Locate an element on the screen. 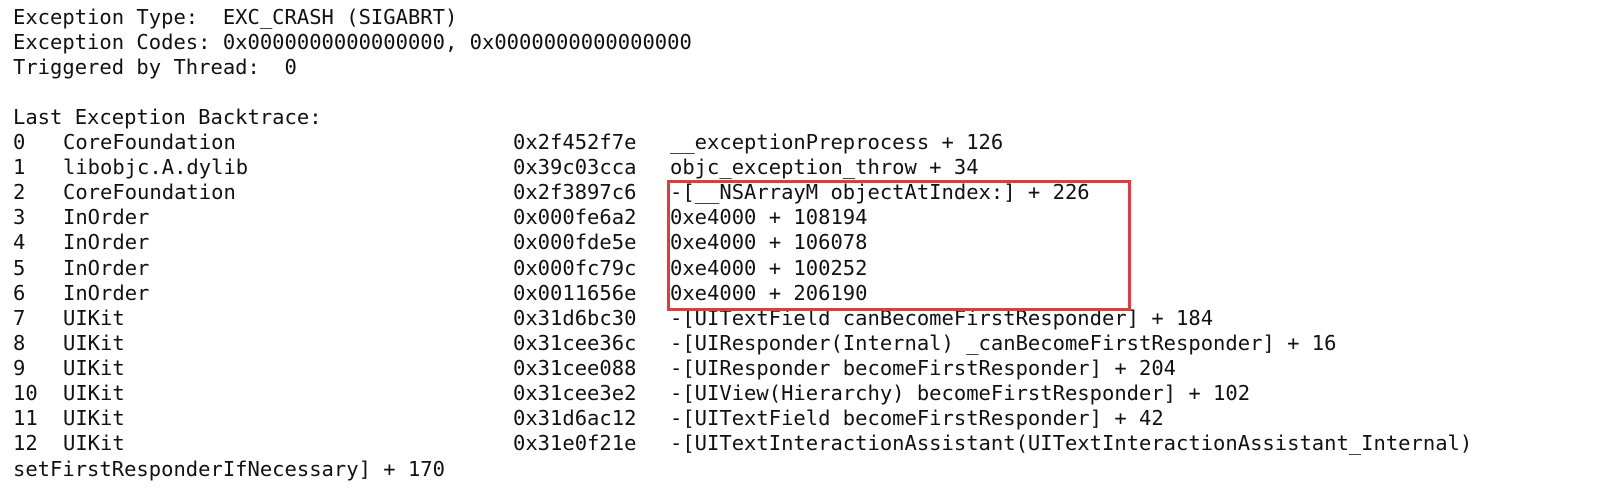 This screenshot has width=1602, height=500. frame-address: 0x31cee36c is located at coordinates (575, 342).